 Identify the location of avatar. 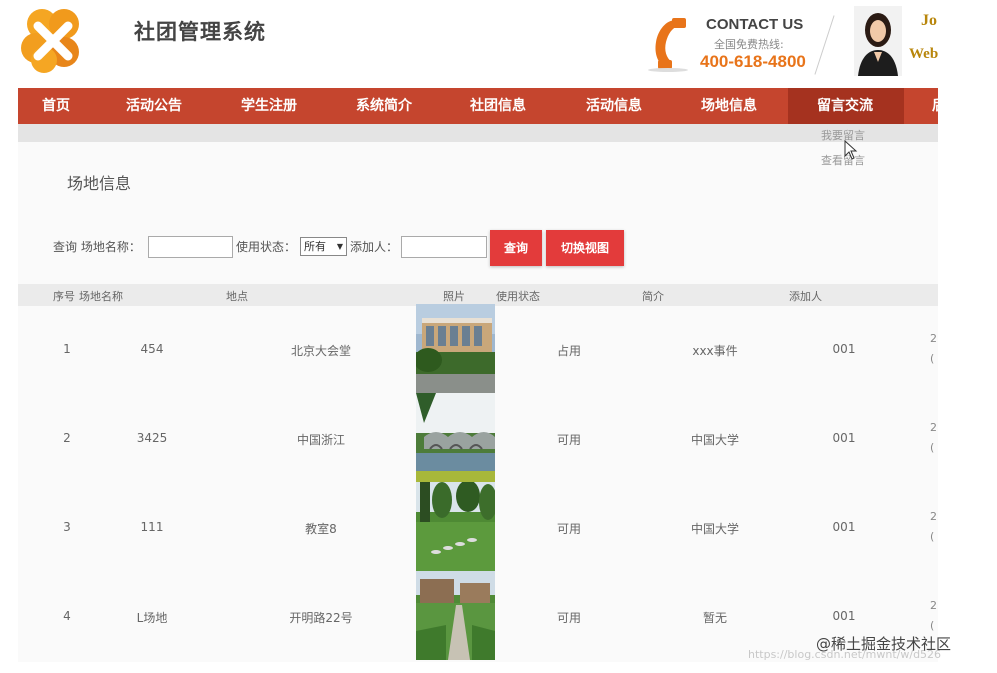
(878, 41).